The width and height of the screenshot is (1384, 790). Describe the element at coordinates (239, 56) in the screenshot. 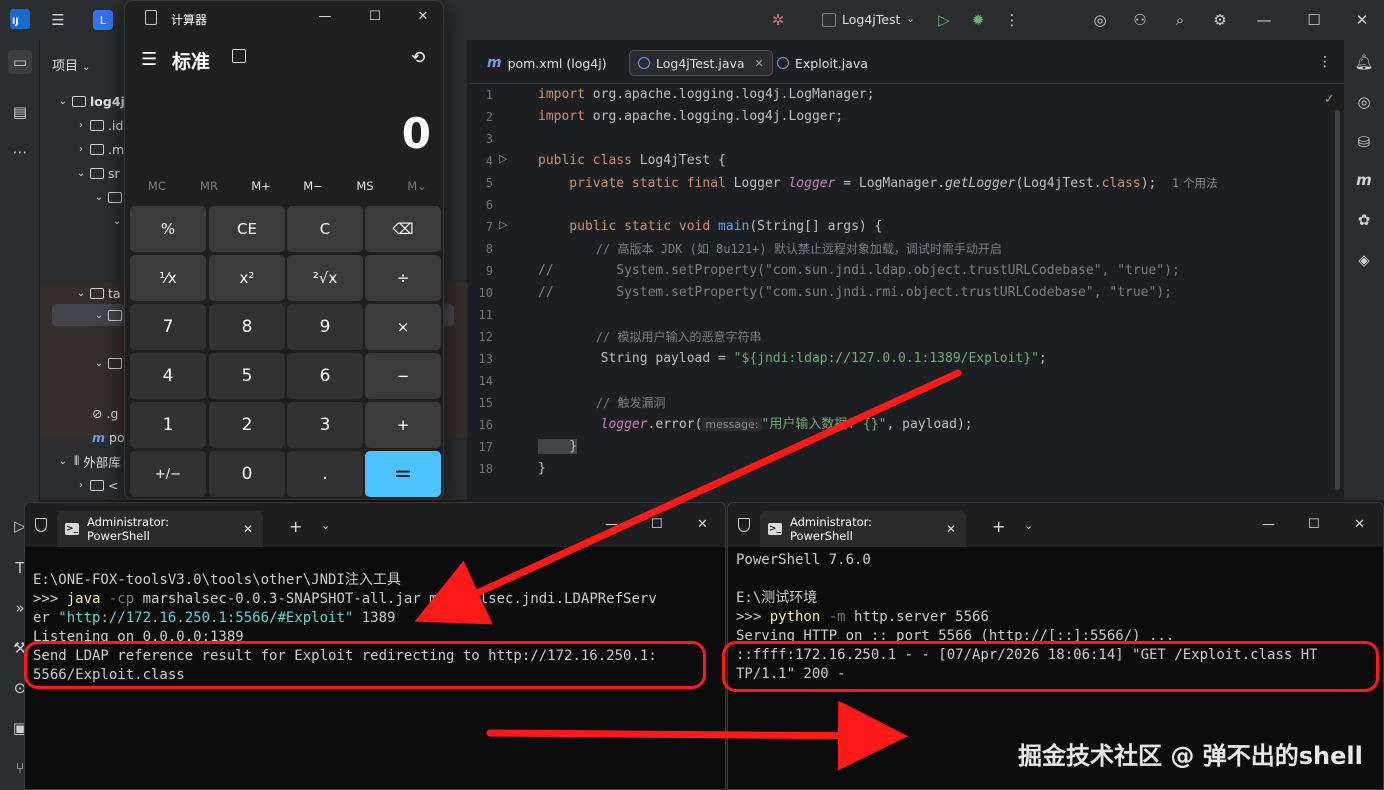

I see `keep-on-top-icon` at that location.